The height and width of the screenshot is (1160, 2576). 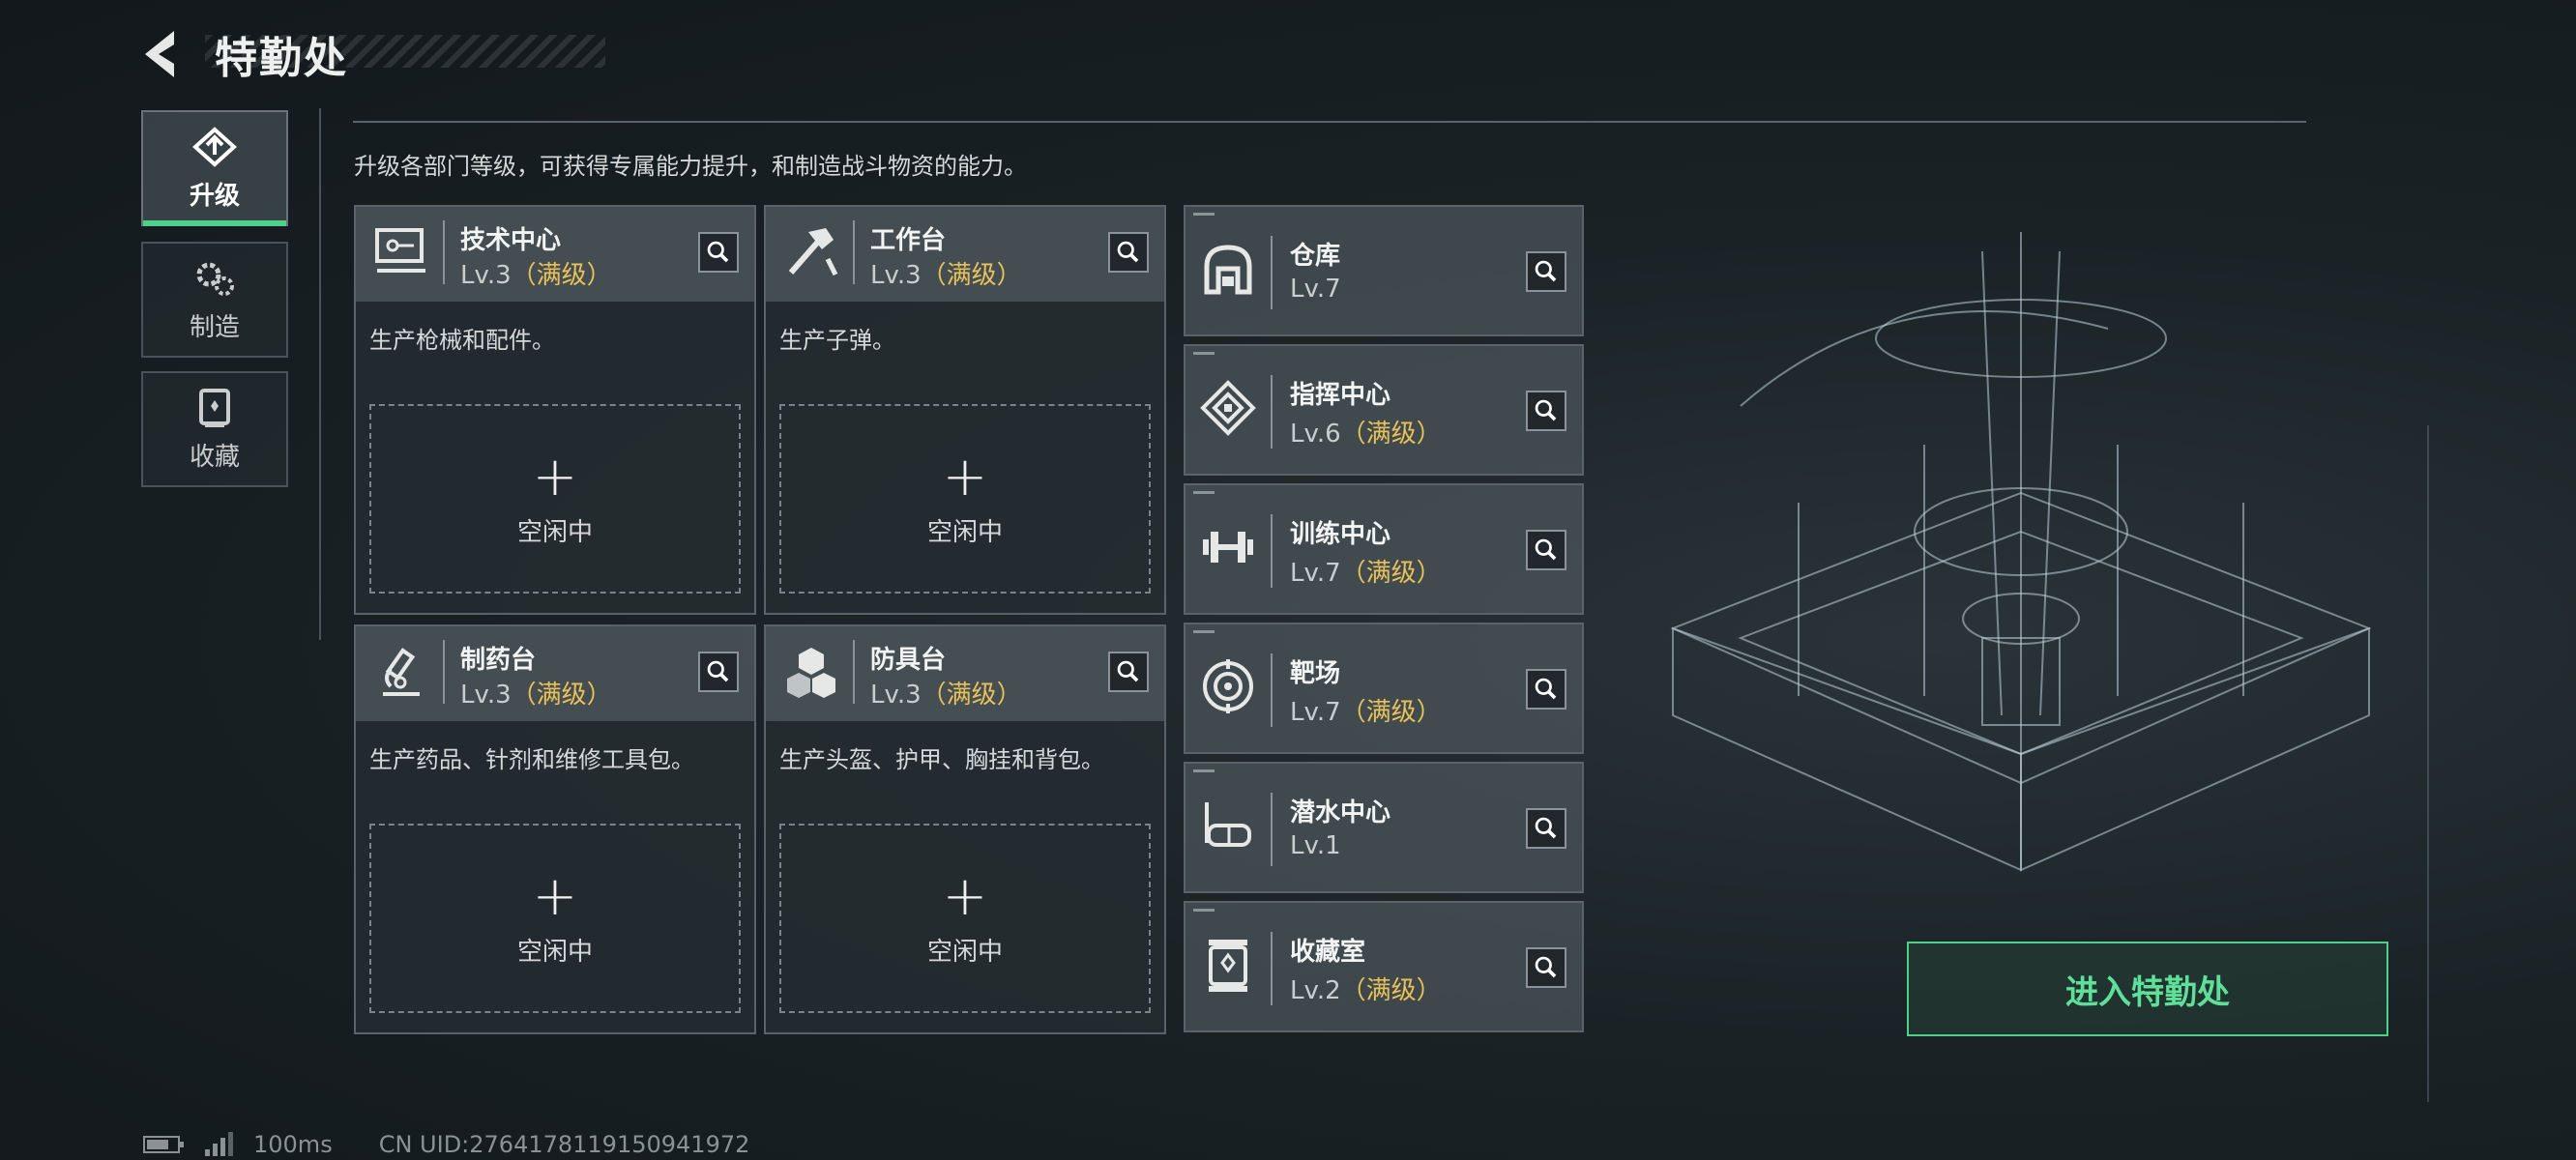 I want to click on enter-special-ops-button: 进入特勤处, so click(x=2147, y=989).